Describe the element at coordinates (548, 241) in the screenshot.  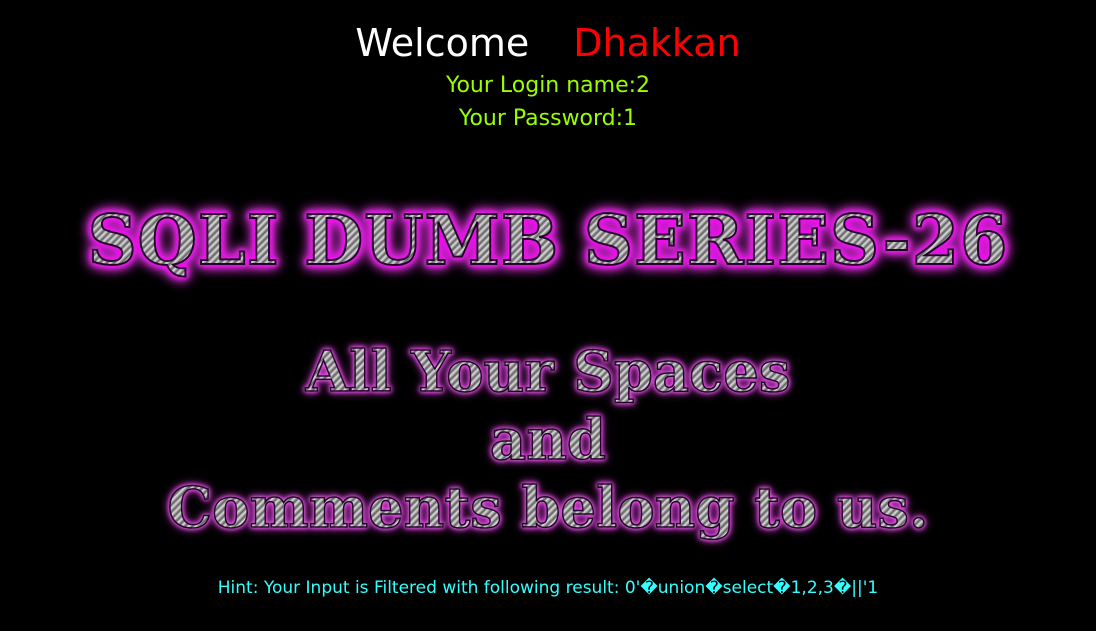
I see `banner-title: SQLI DUMB SERIES-26` at that location.